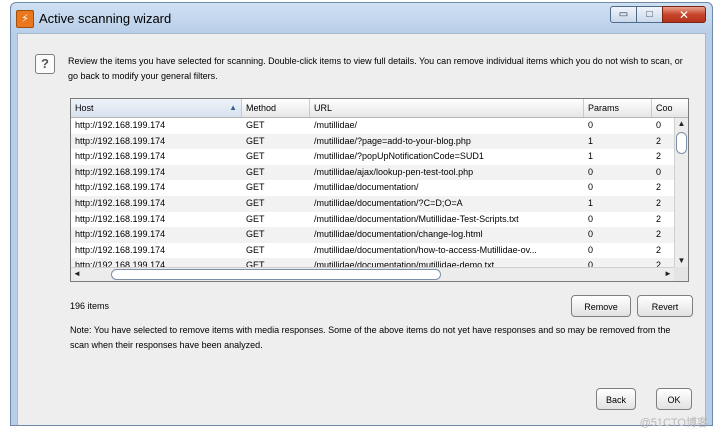 This screenshot has width=718, height=438. I want to click on vertical-scrollbar: ▲ ▼, so click(681, 192).